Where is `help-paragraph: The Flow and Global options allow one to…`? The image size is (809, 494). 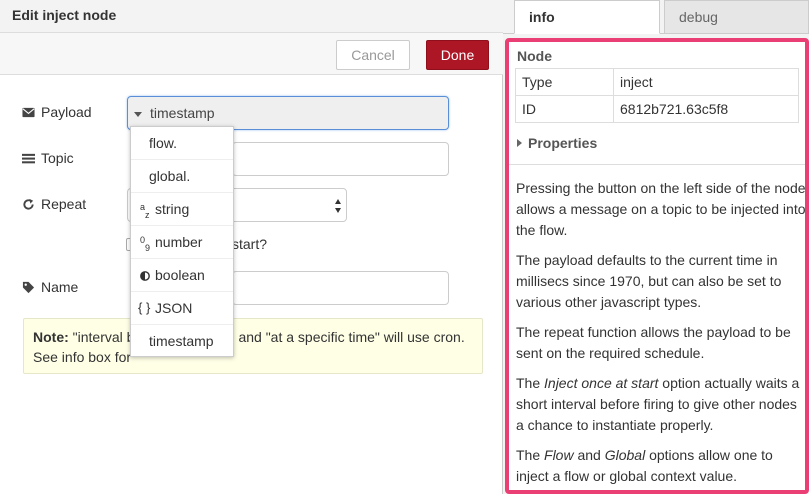 help-paragraph: The Flow and Global options allow one to… is located at coordinates (644, 465).